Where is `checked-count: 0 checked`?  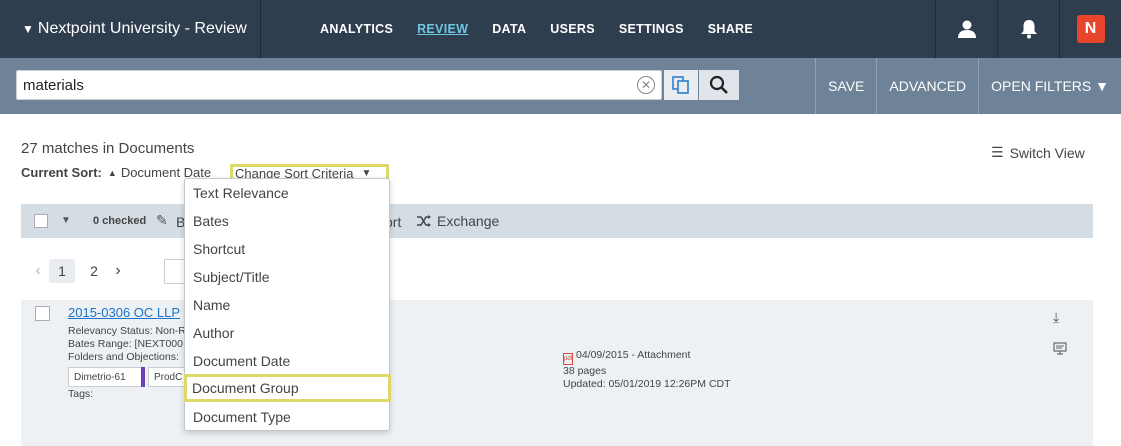
checked-count: 0 checked is located at coordinates (120, 221).